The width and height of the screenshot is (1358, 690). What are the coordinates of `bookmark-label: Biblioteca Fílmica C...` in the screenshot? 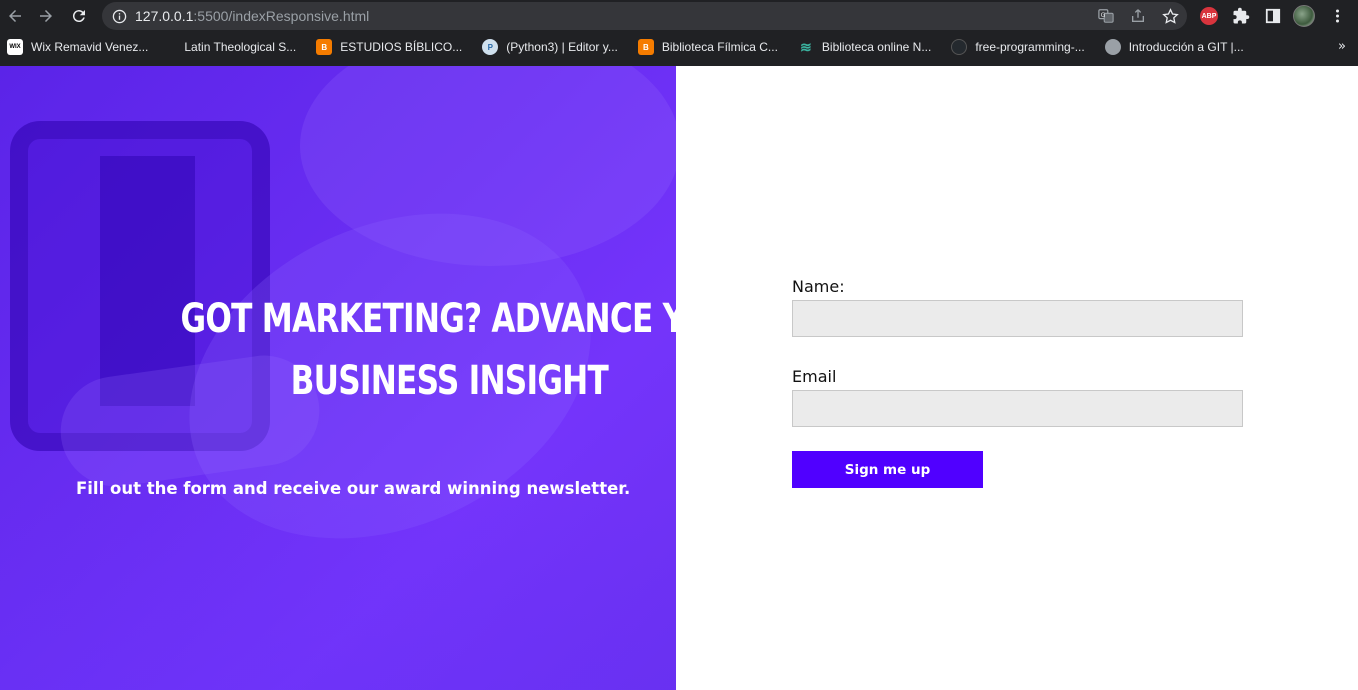 It's located at (719, 47).